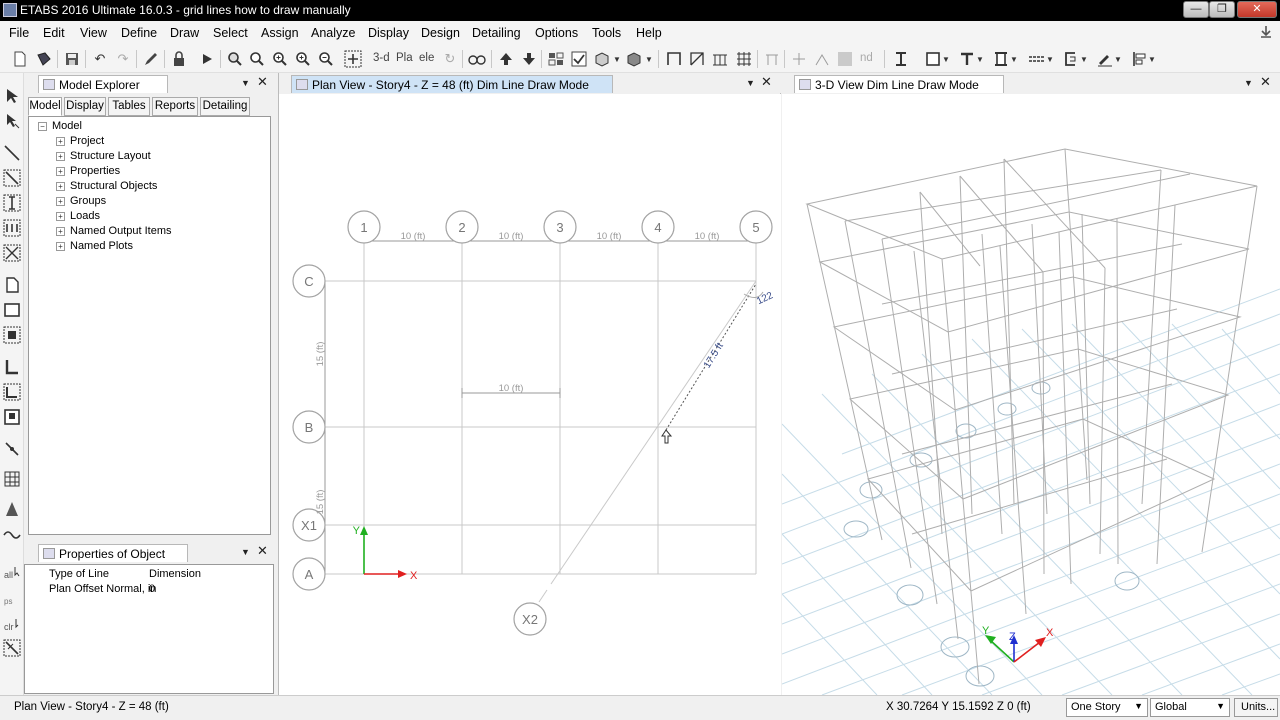 This screenshot has width=1280, height=720. Describe the element at coordinates (12, 449) in the screenshot. I see `draw-link-icon` at that location.